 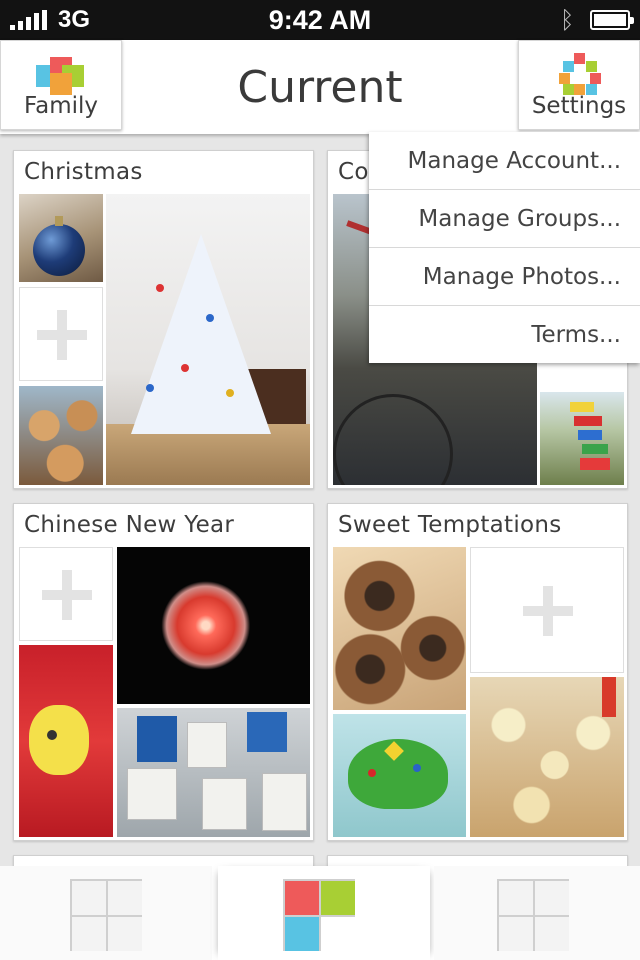 I want to click on mahjong-photo, so click(x=213, y=772).